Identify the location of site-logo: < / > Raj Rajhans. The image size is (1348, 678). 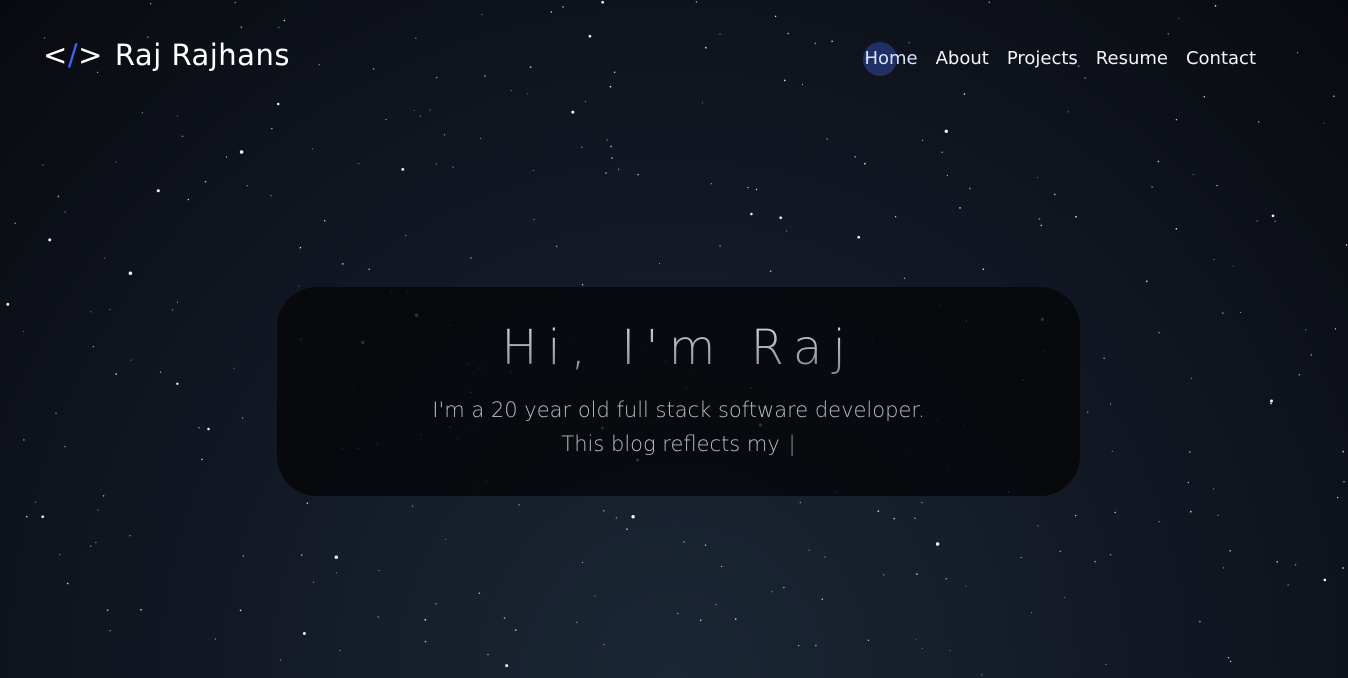
(166, 55).